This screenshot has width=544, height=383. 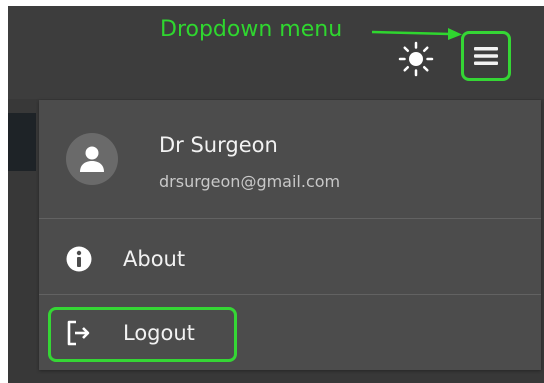 I want to click on person-icon, so click(x=92, y=159).